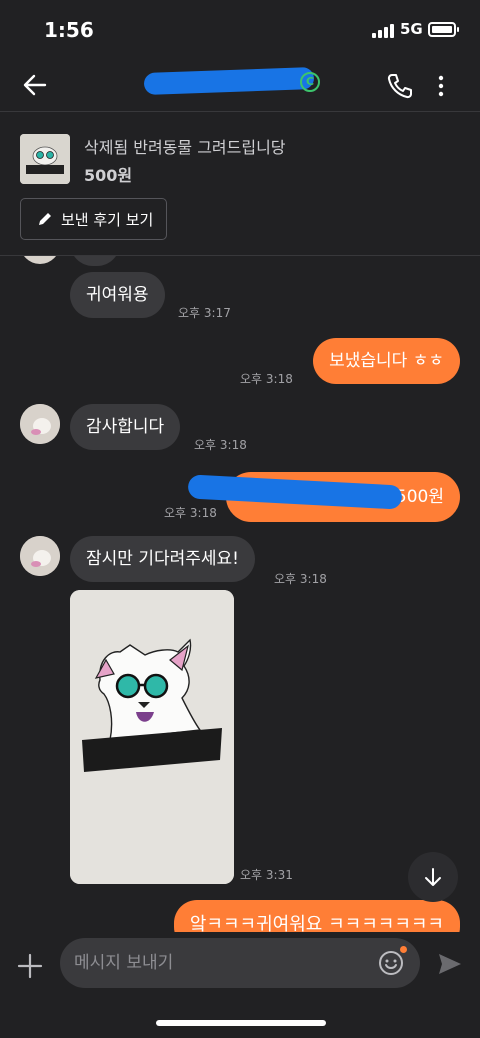 The width and height of the screenshot is (480, 1038). What do you see at coordinates (30, 966) in the screenshot?
I see `plus-icon` at bounding box center [30, 966].